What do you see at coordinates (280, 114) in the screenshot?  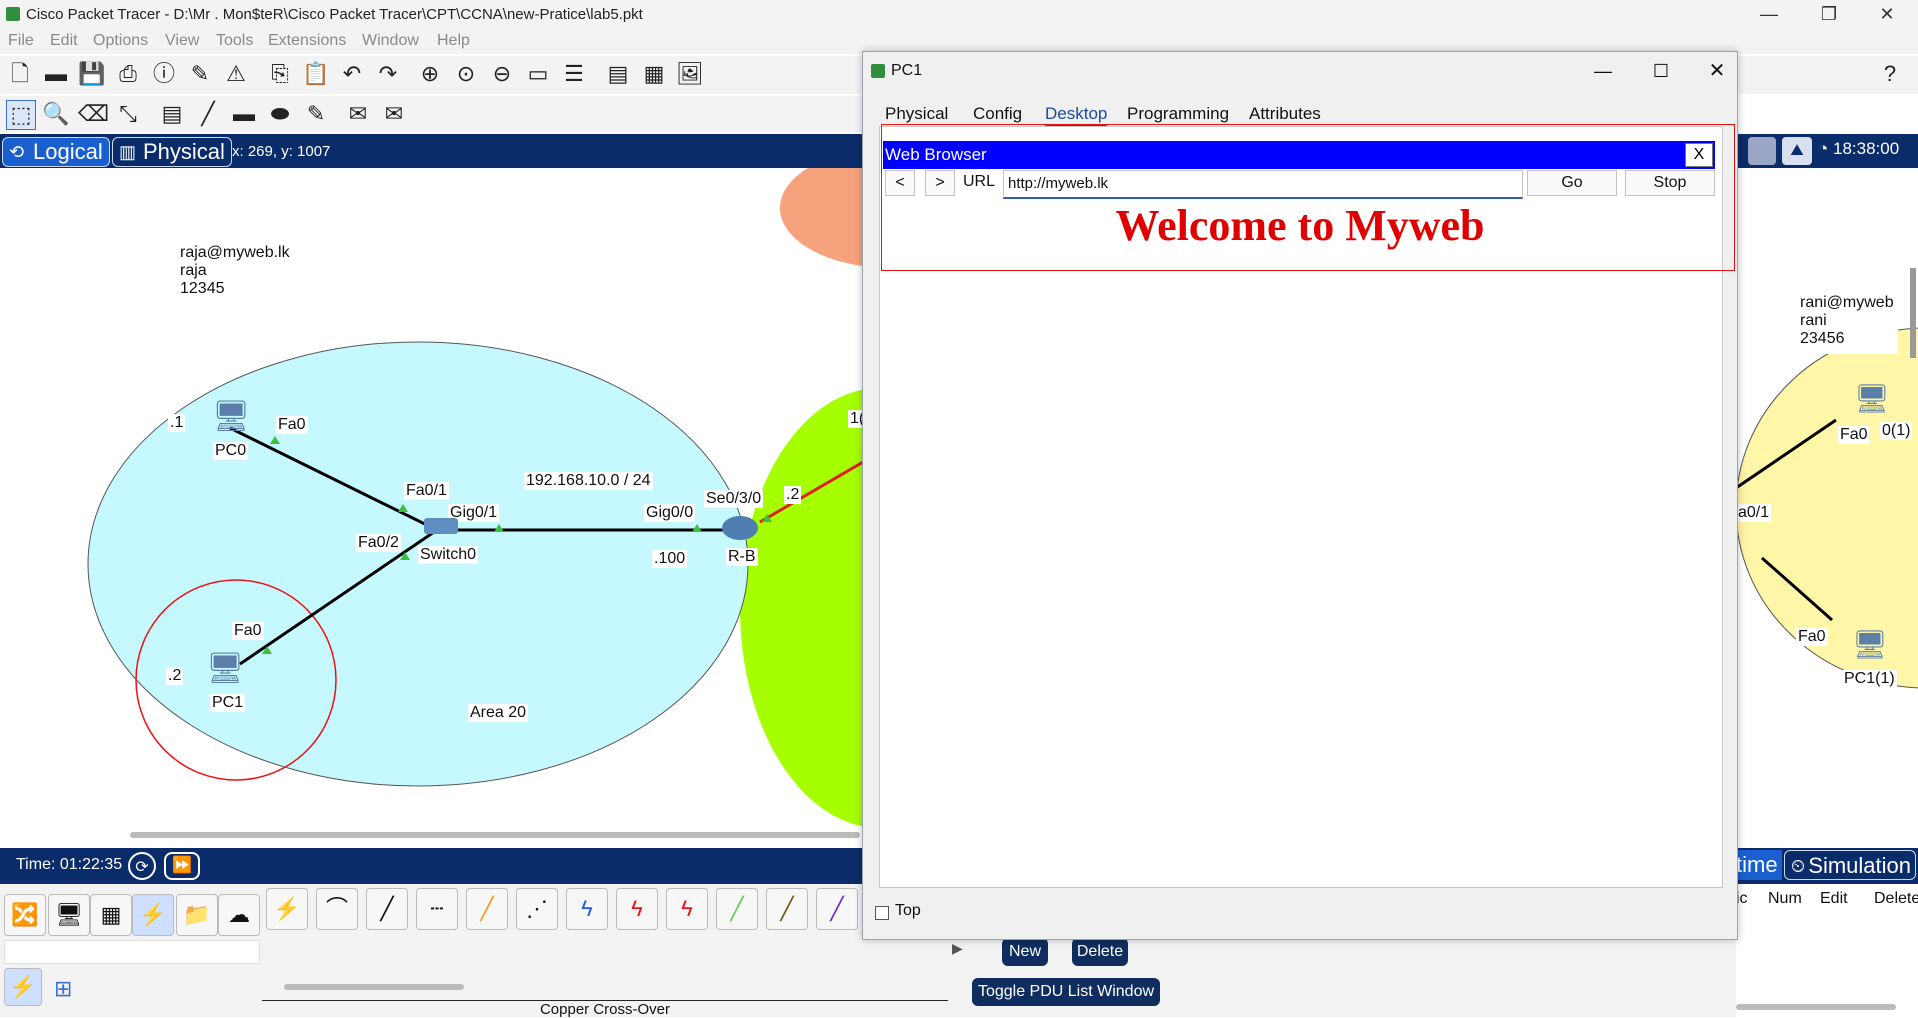 I see `draw-ellipse-icon: ⬬` at bounding box center [280, 114].